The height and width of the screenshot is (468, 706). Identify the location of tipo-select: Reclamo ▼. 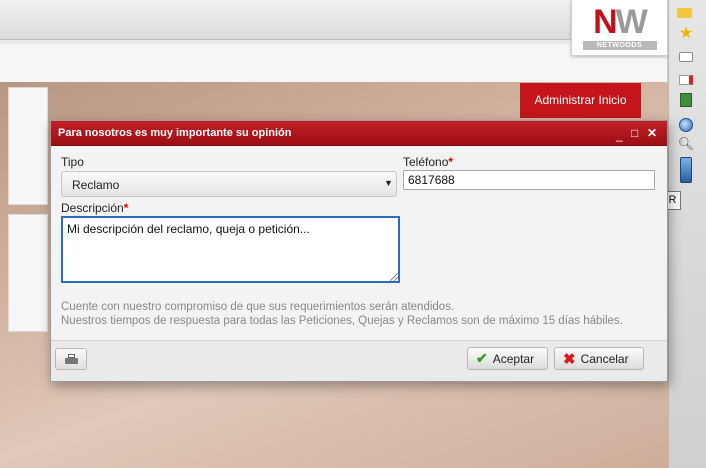
(229, 184).